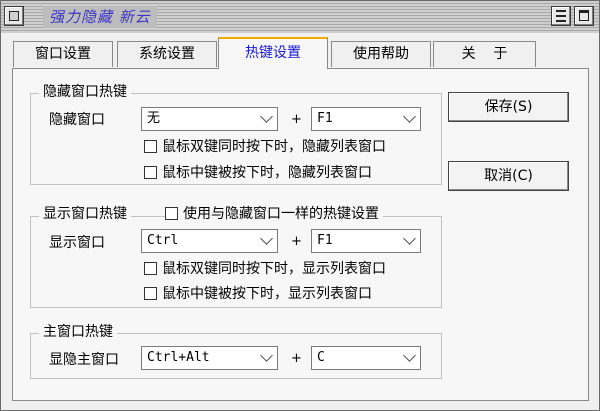 The image size is (600, 411). I want to click on main-key-select: C, so click(366, 358).